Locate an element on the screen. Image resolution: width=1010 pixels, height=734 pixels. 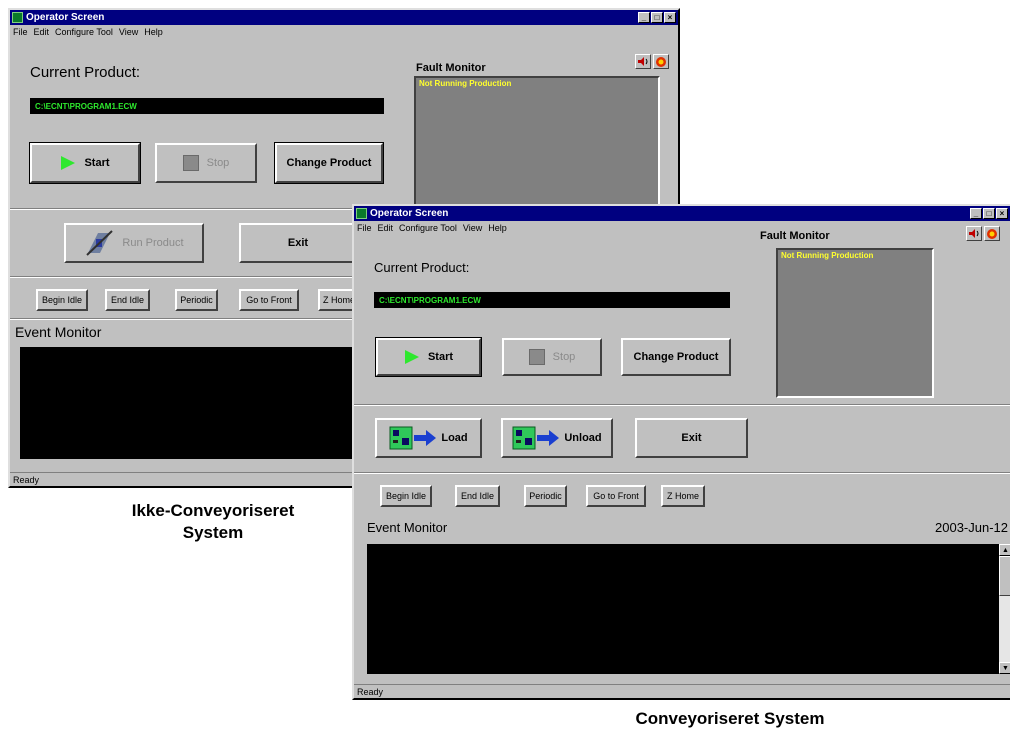
scroll-up-icon: ▲ is located at coordinates (1004, 550).